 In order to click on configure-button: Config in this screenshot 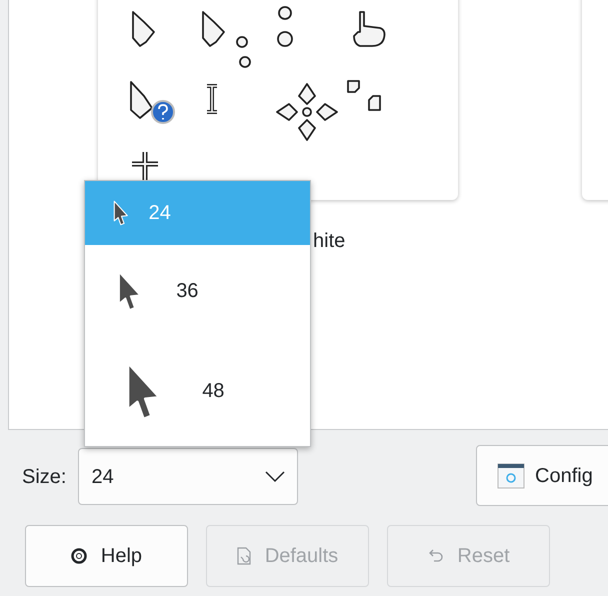, I will do `click(542, 475)`.